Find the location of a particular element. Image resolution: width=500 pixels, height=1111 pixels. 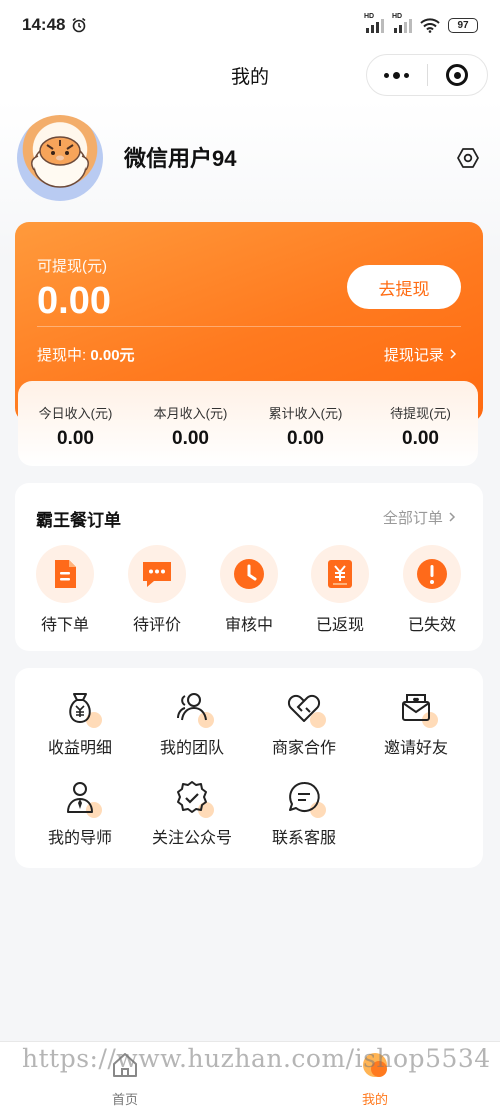

money-bag-icon is located at coordinates (81, 708).